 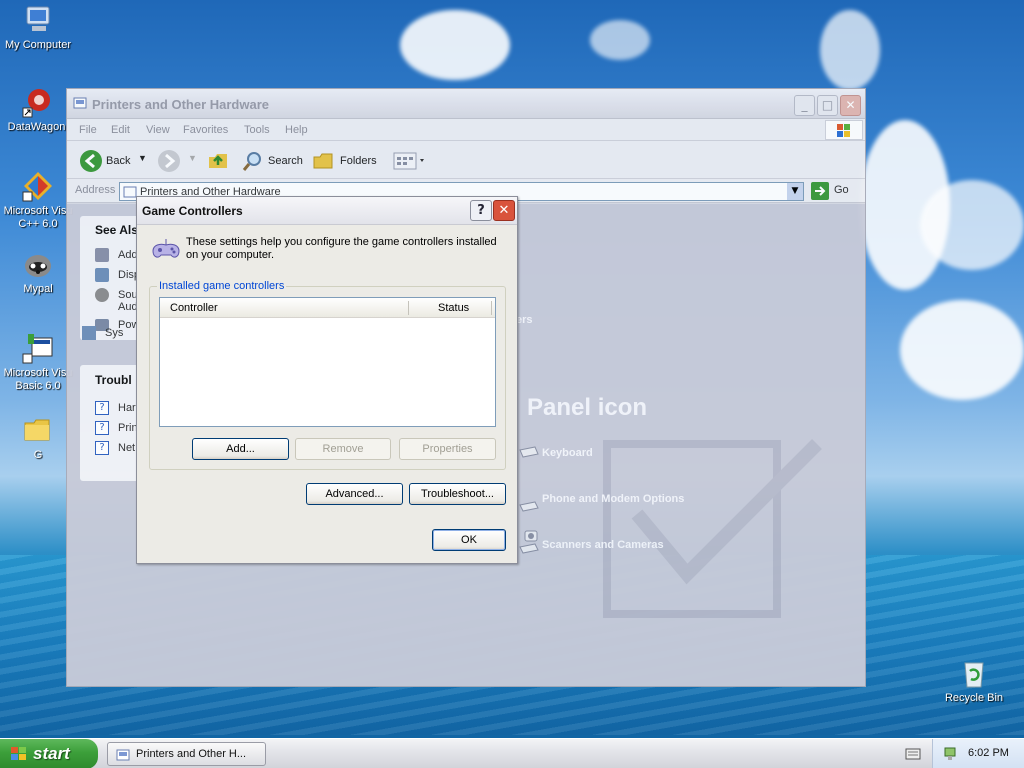 I want to click on desktop-icon-vc6: Microsoft Visu C++ 6.0, so click(x=38, y=200).